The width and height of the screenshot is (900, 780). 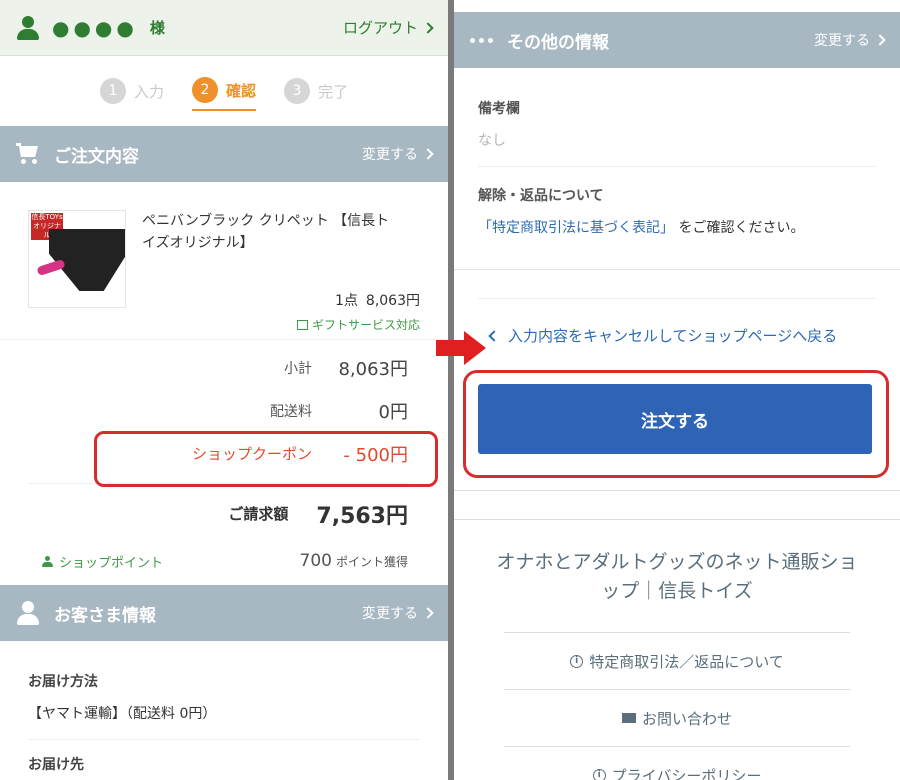 What do you see at coordinates (558, 42) in the screenshot?
I see `other-info-title: その他の情報` at bounding box center [558, 42].